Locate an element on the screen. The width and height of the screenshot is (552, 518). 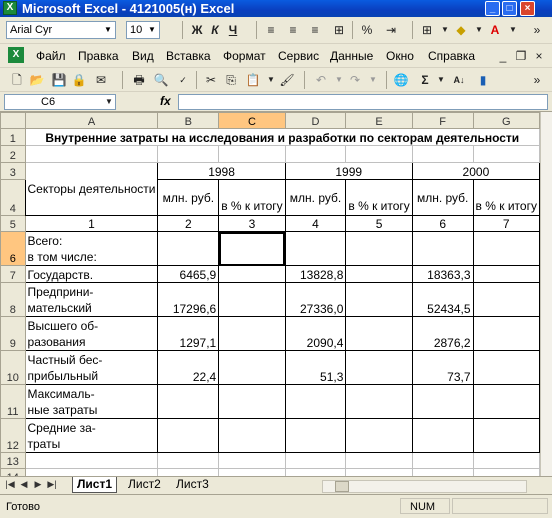
next-sheet-icon: ▶ is located at coordinates (38, 484).